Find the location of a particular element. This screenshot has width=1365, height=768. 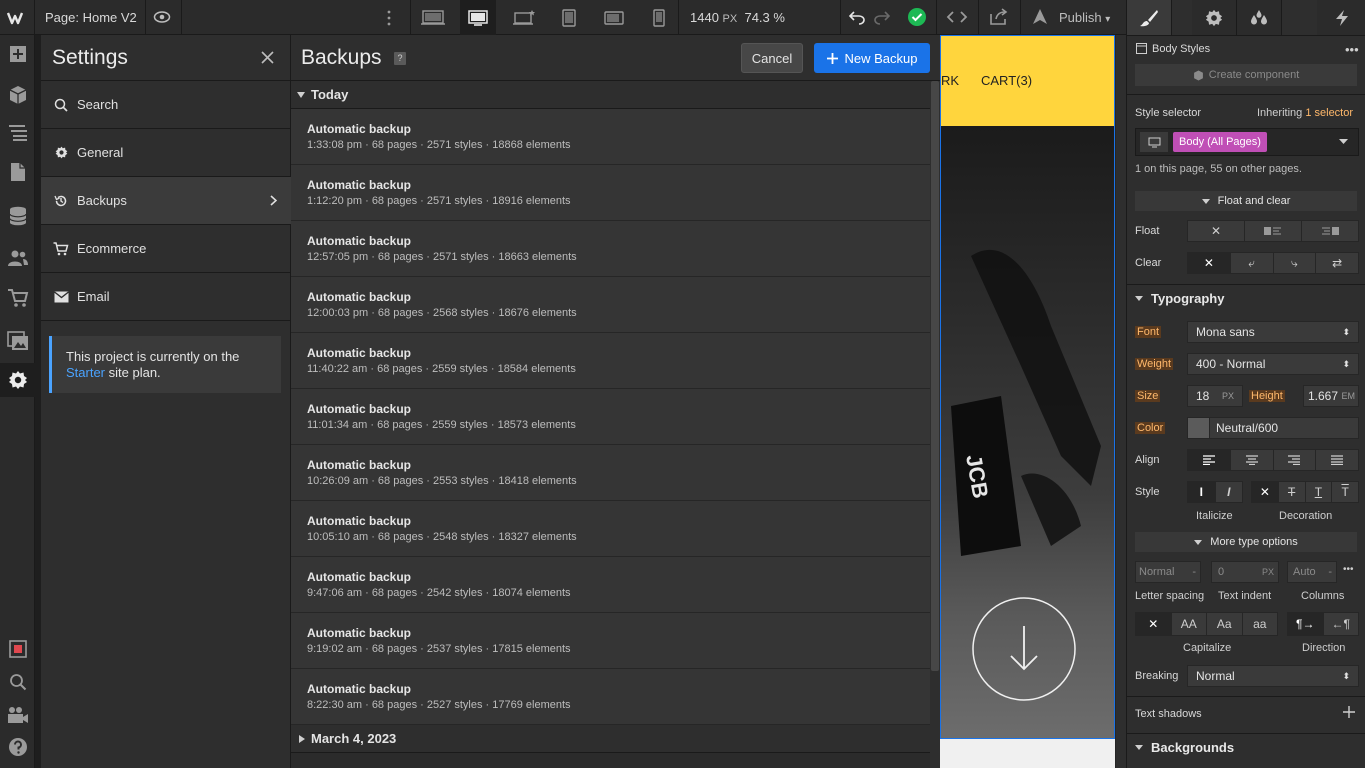

capitalize-control: ✕ AA Aa aa is located at coordinates (1206, 624).